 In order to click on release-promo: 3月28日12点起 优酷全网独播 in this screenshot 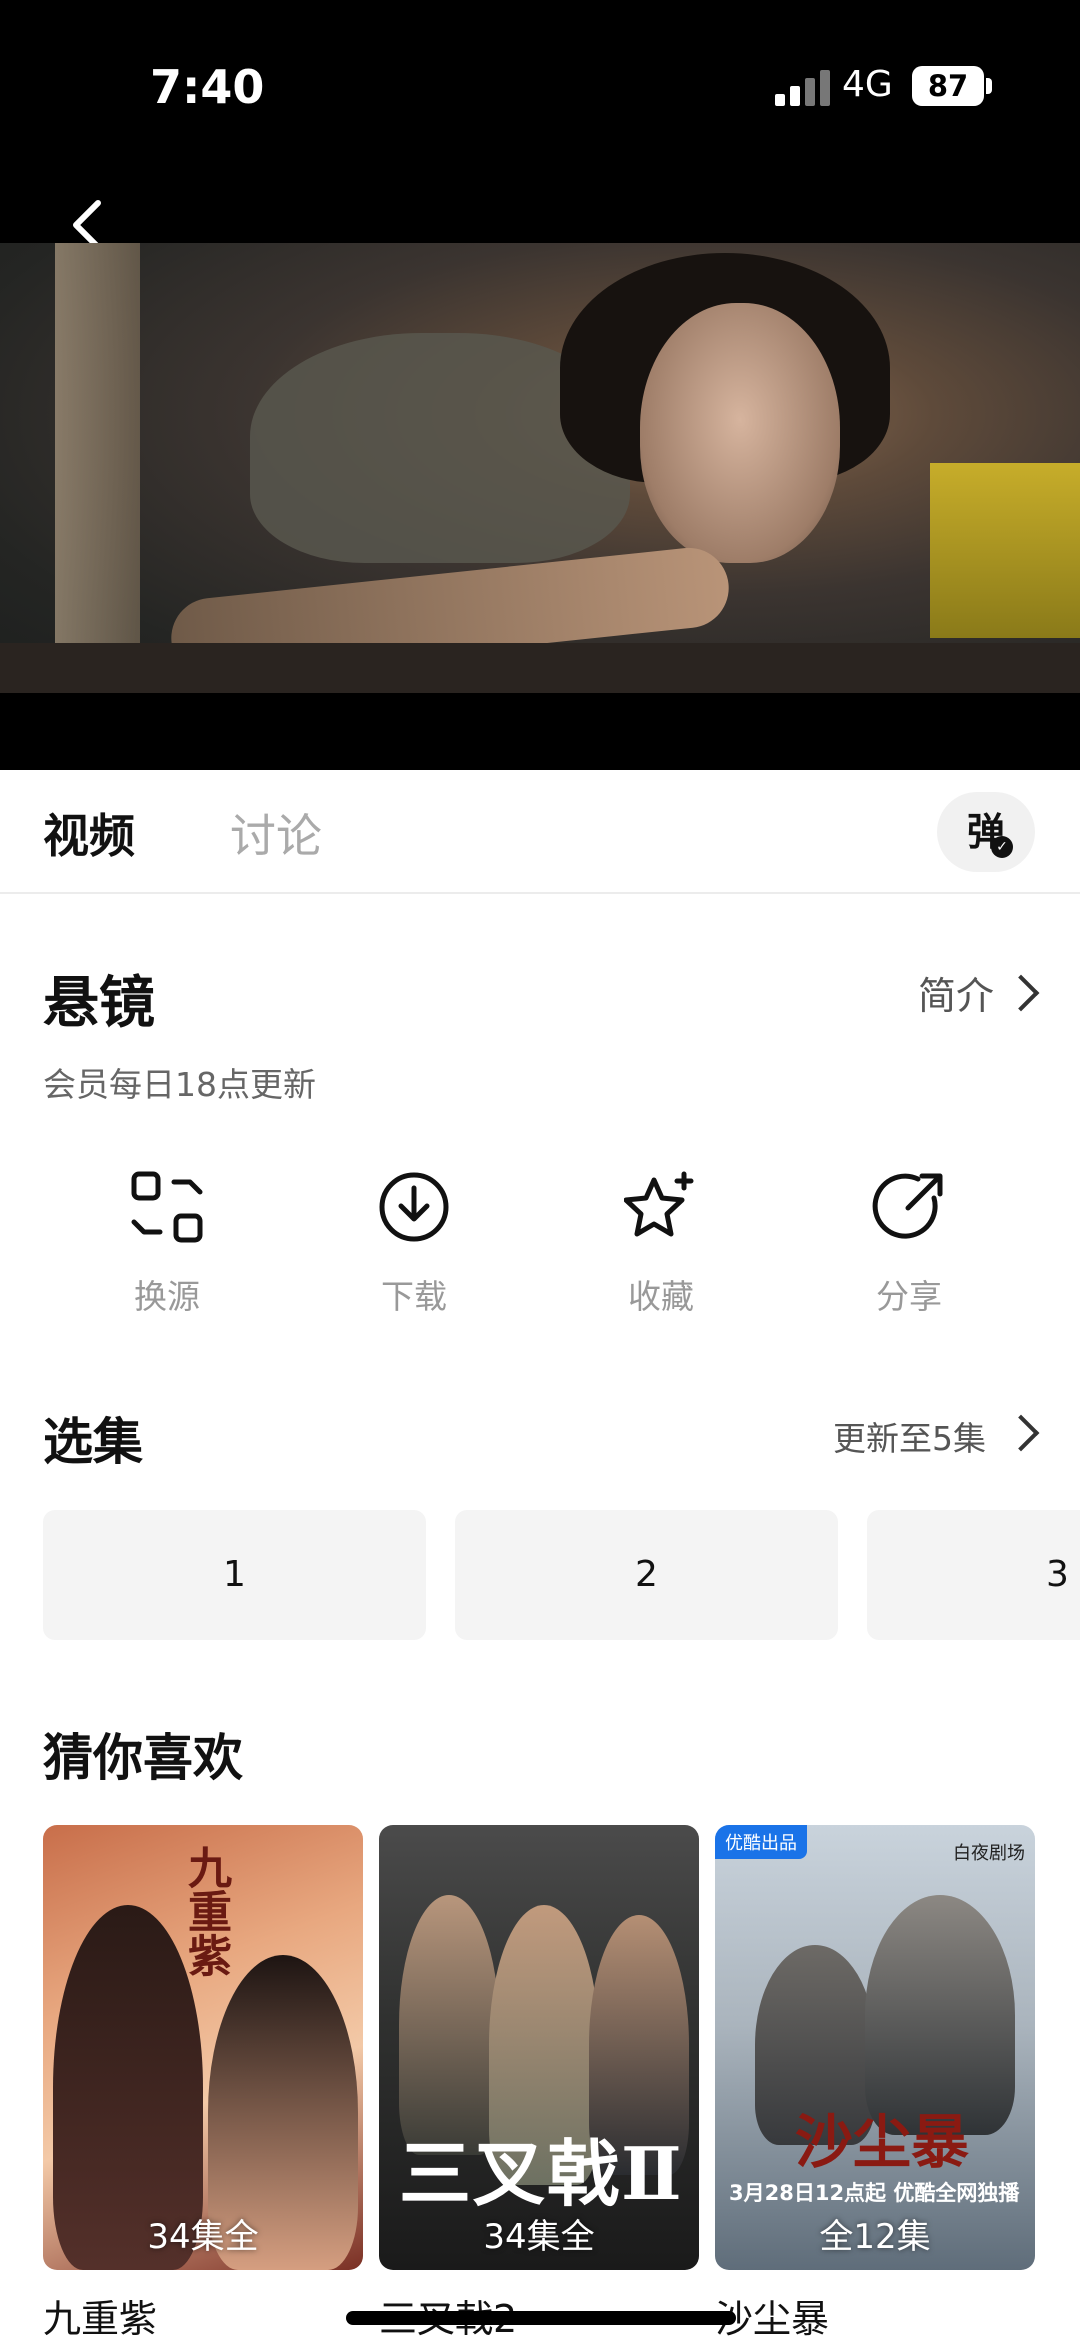, I will do `click(874, 2193)`.